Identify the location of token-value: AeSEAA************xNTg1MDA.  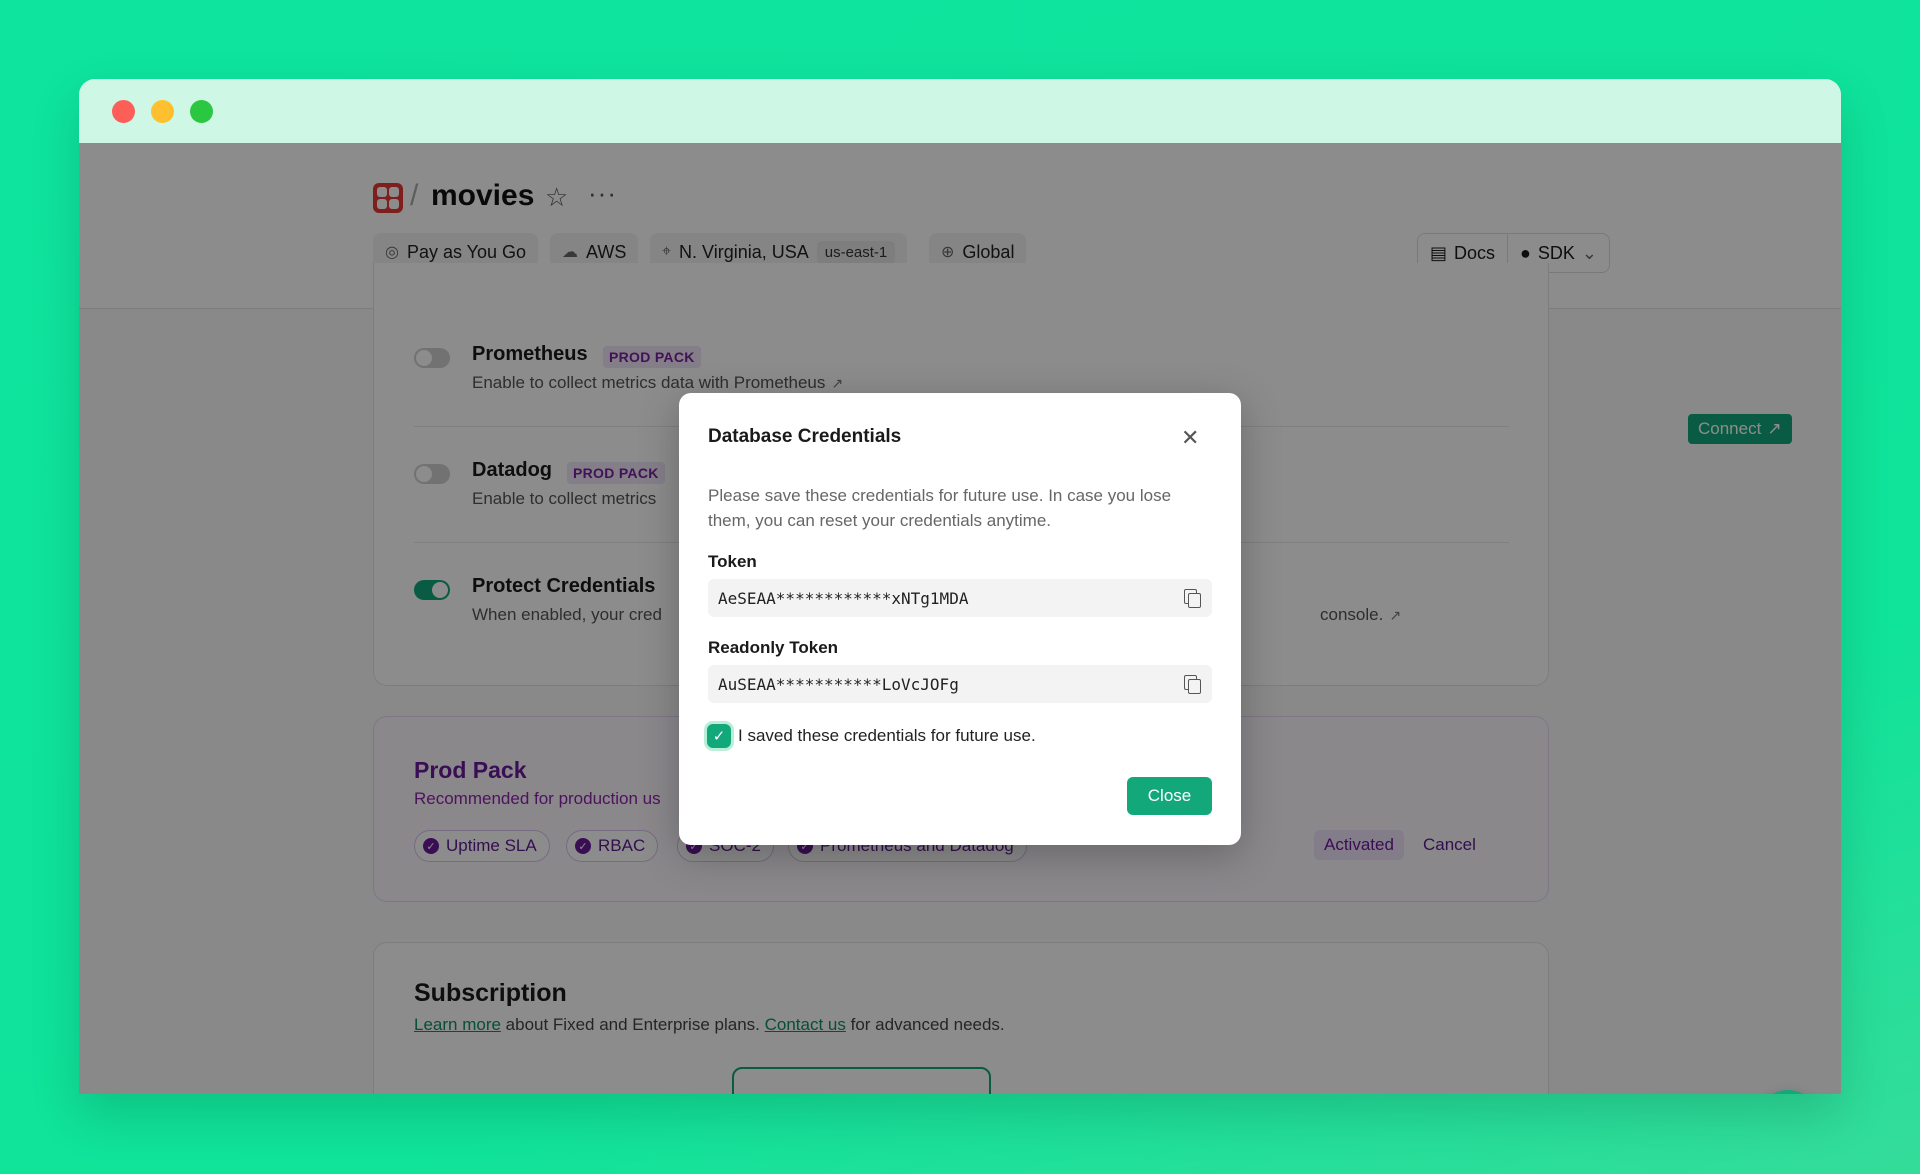
(843, 598).